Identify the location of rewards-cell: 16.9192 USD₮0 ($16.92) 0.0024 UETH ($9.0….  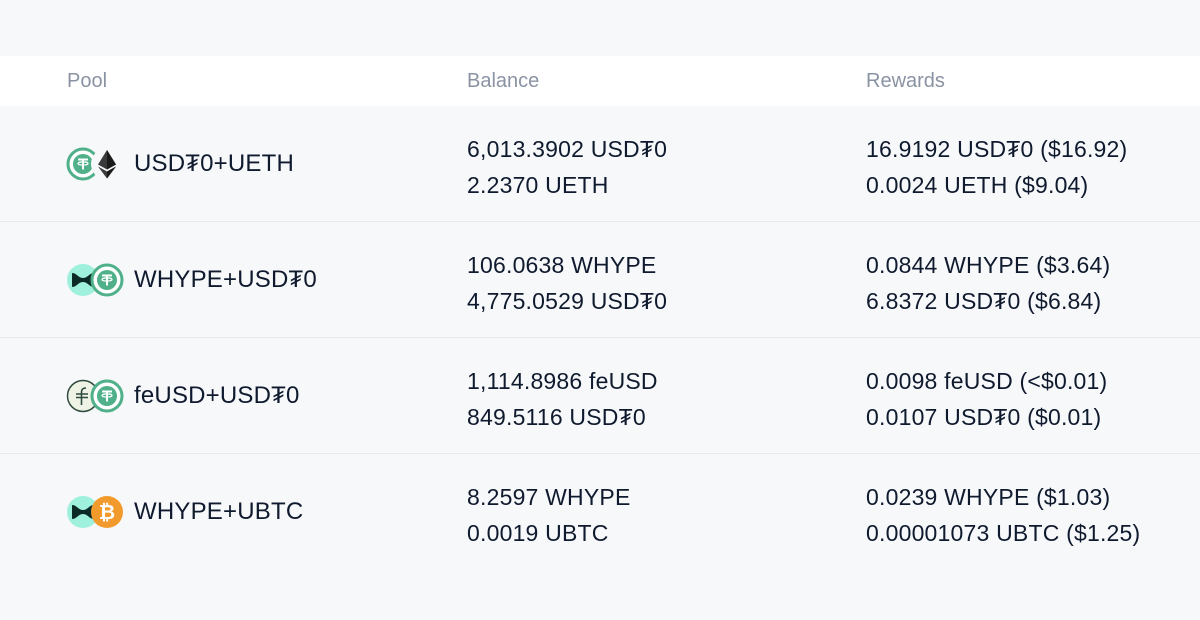
(996, 167).